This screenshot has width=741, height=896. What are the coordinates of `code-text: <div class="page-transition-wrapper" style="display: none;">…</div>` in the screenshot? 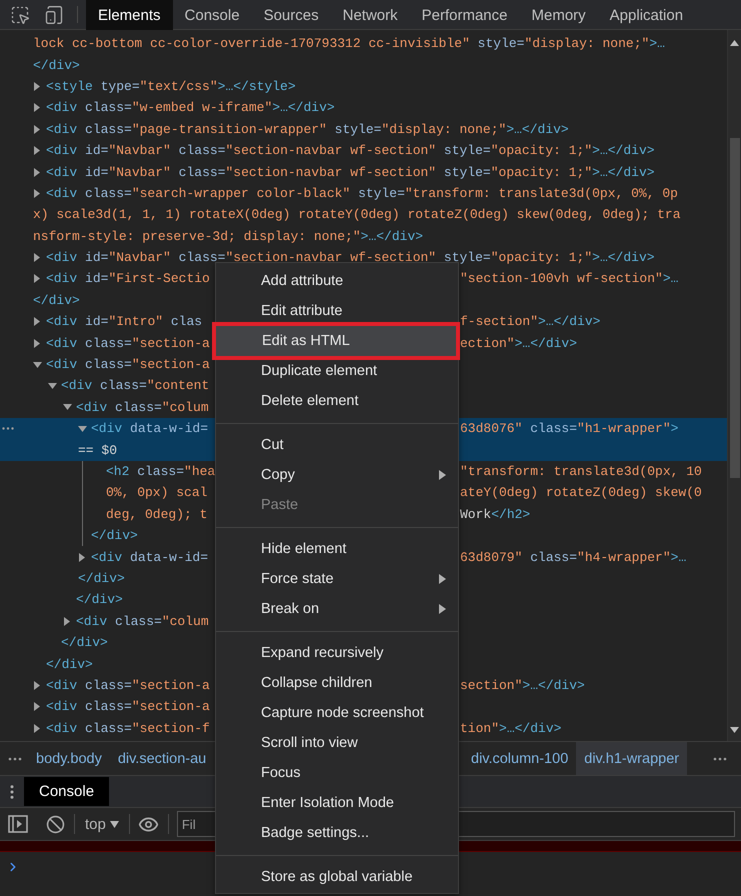 It's located at (307, 129).